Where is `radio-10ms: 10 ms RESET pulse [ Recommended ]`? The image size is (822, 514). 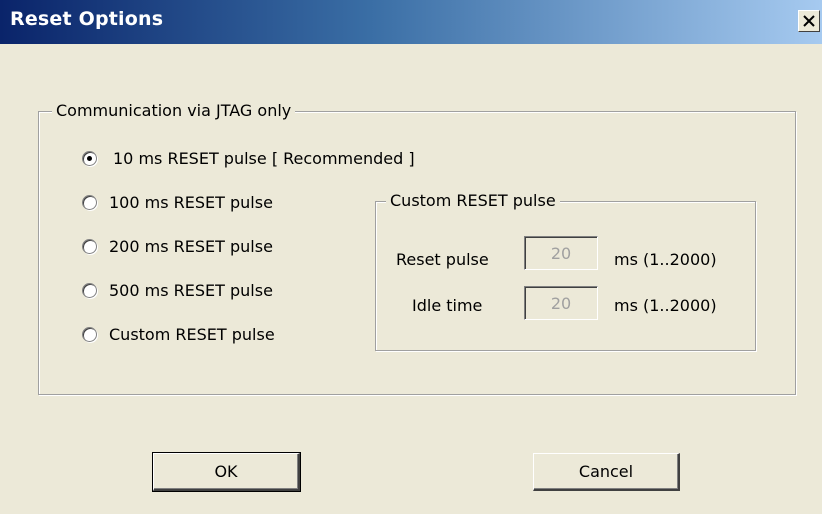
radio-10ms: 10 ms RESET pulse [ Recommended ] is located at coordinates (248, 158).